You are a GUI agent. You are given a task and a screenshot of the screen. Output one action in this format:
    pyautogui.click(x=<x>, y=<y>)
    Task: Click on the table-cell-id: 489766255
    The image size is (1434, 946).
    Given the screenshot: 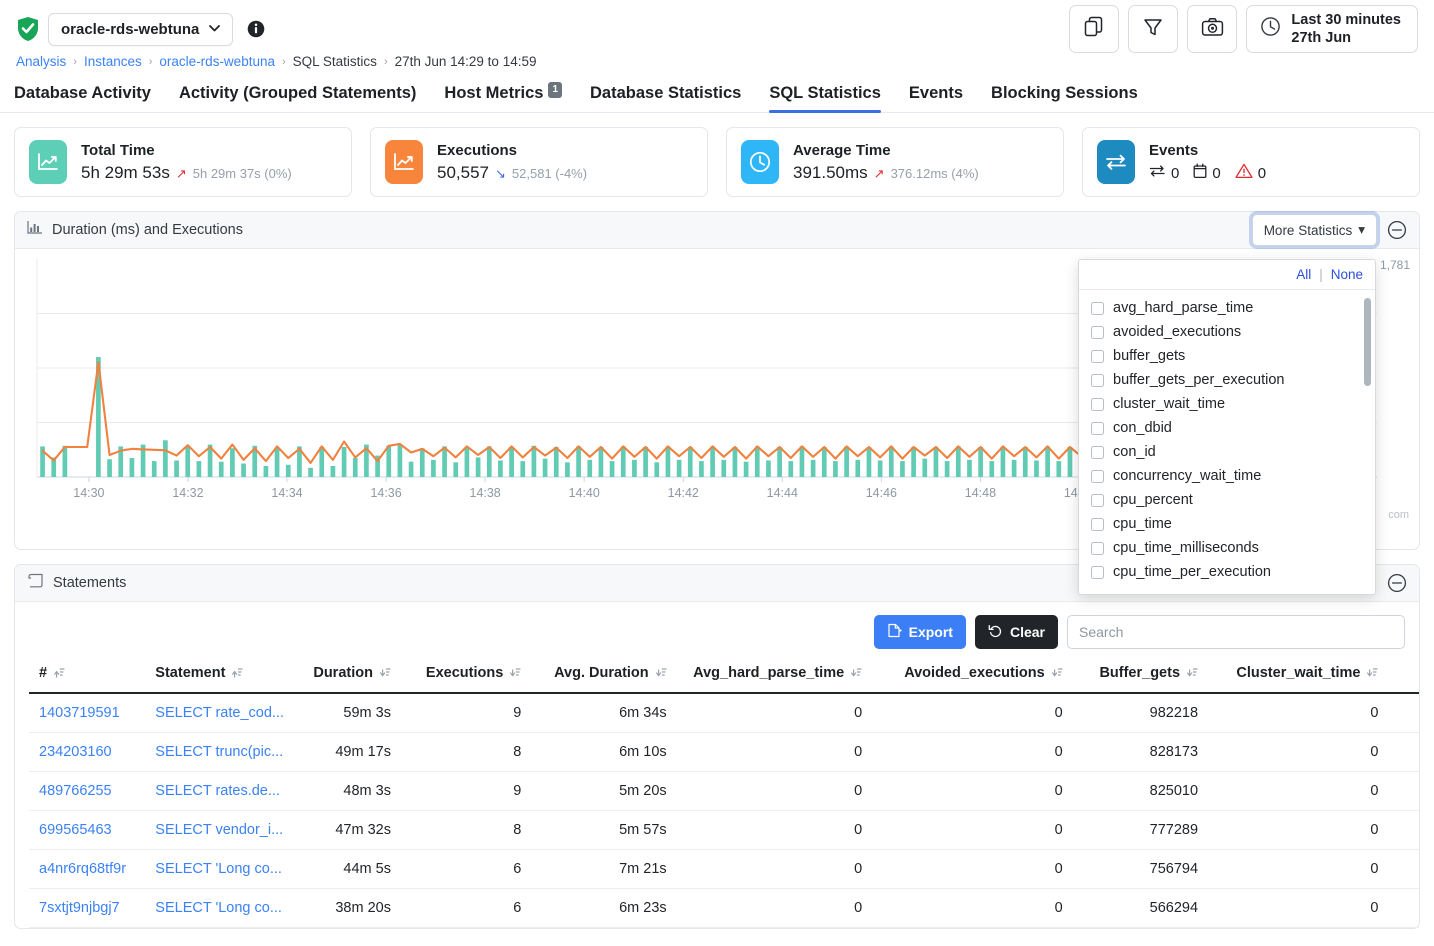 What is the action you would take?
    pyautogui.click(x=87, y=791)
    